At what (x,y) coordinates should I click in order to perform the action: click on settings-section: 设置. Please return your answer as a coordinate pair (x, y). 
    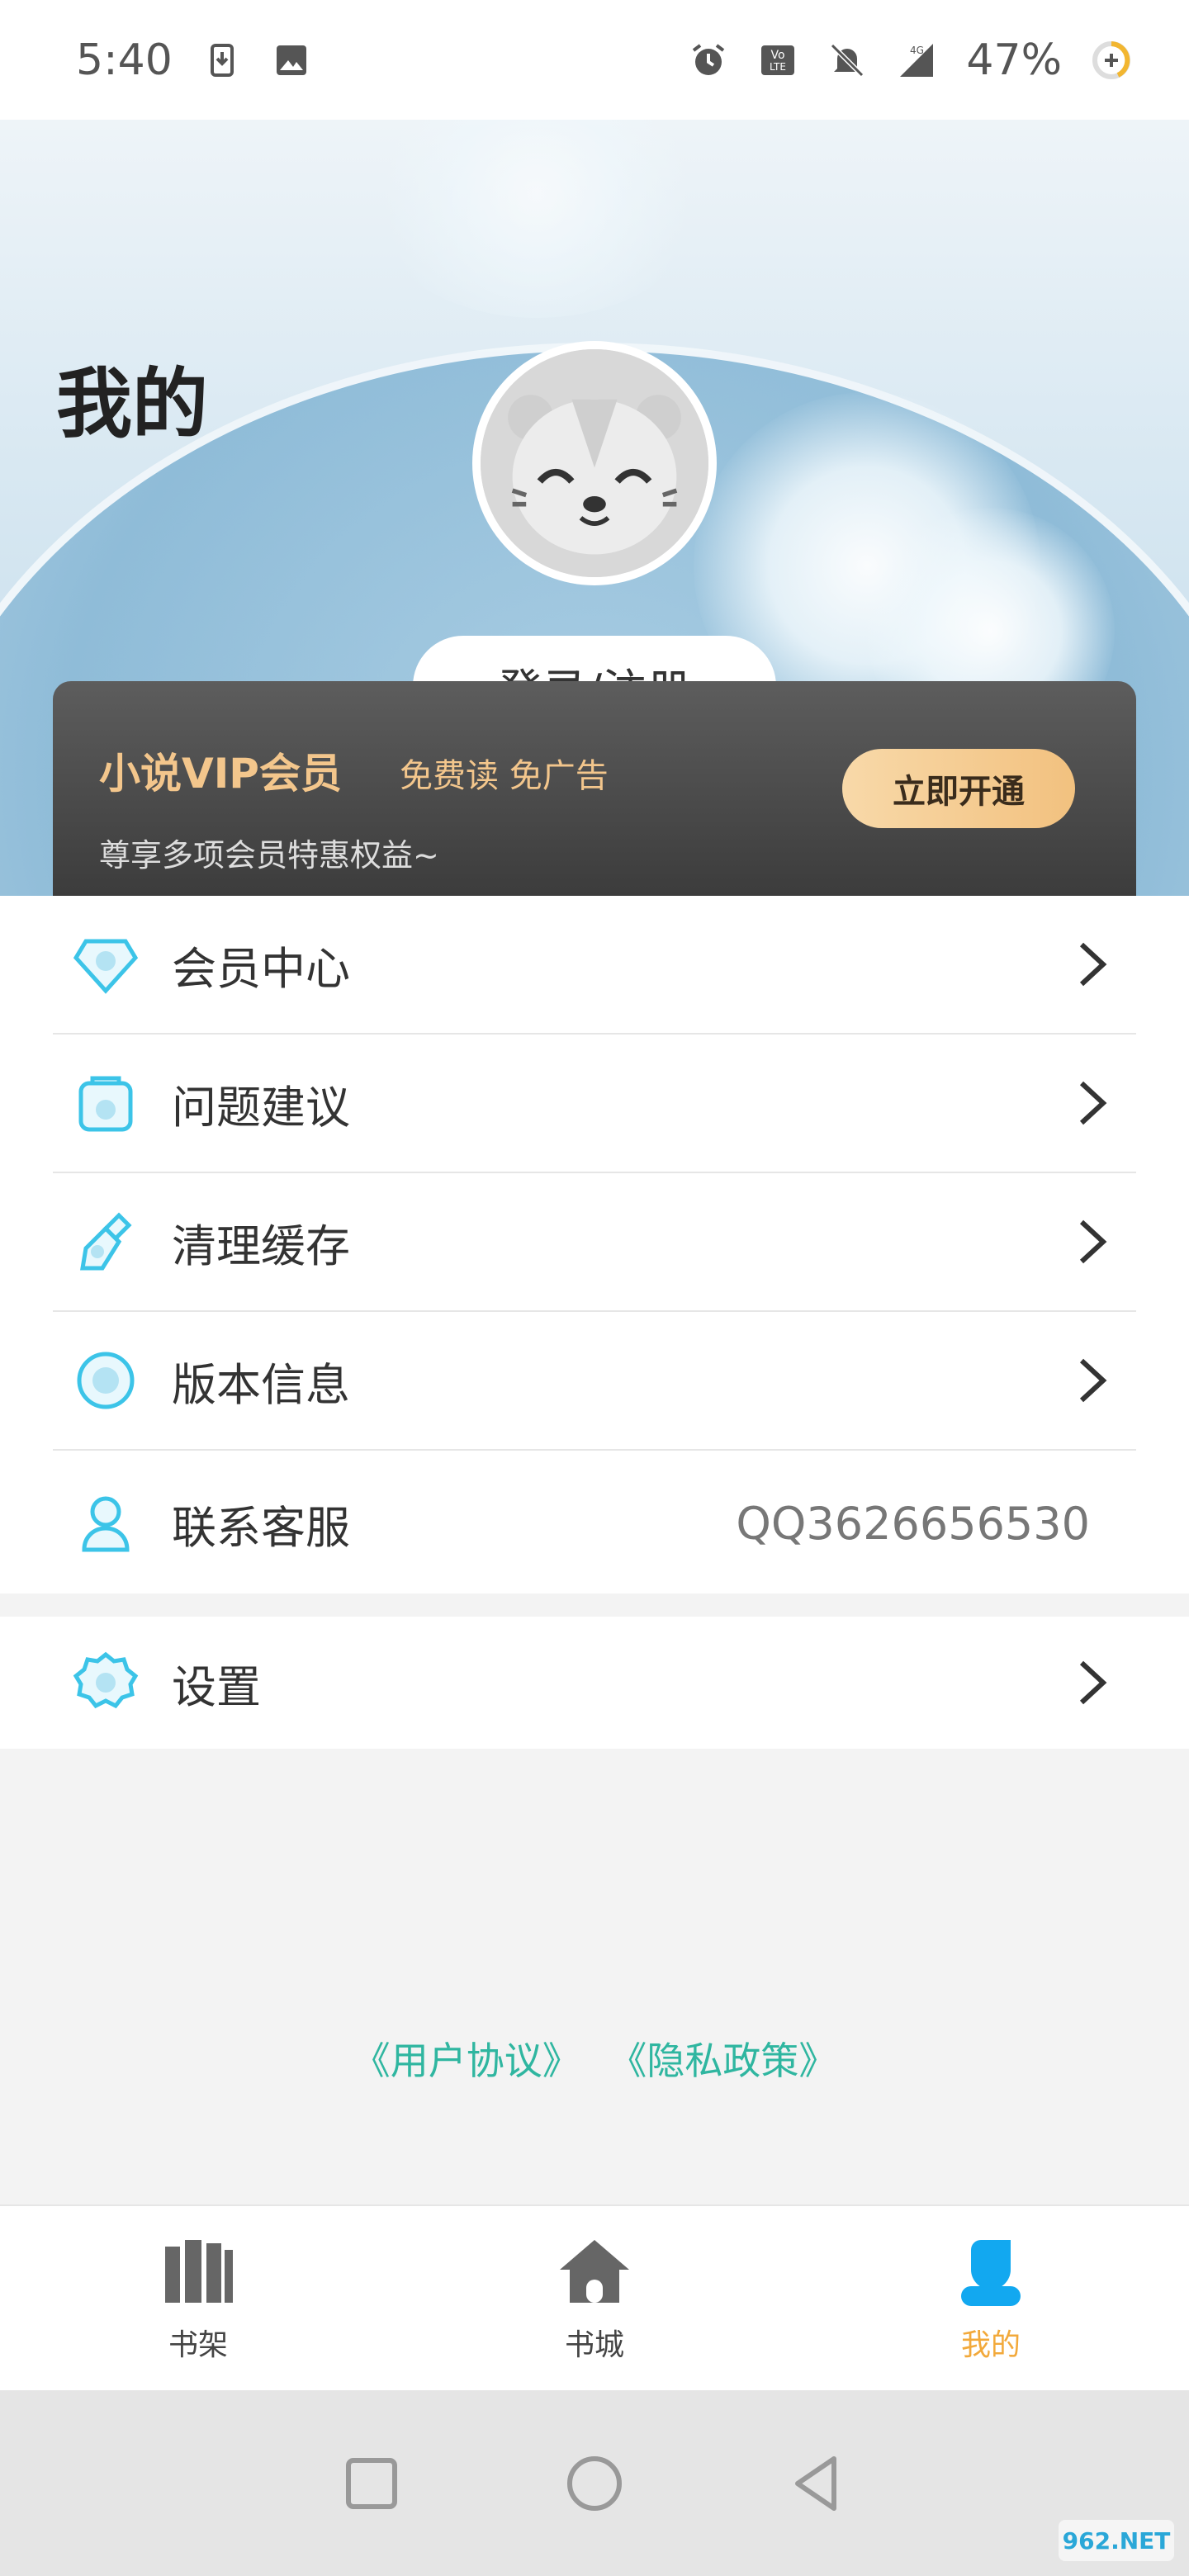
    Looking at the image, I should click on (594, 1683).